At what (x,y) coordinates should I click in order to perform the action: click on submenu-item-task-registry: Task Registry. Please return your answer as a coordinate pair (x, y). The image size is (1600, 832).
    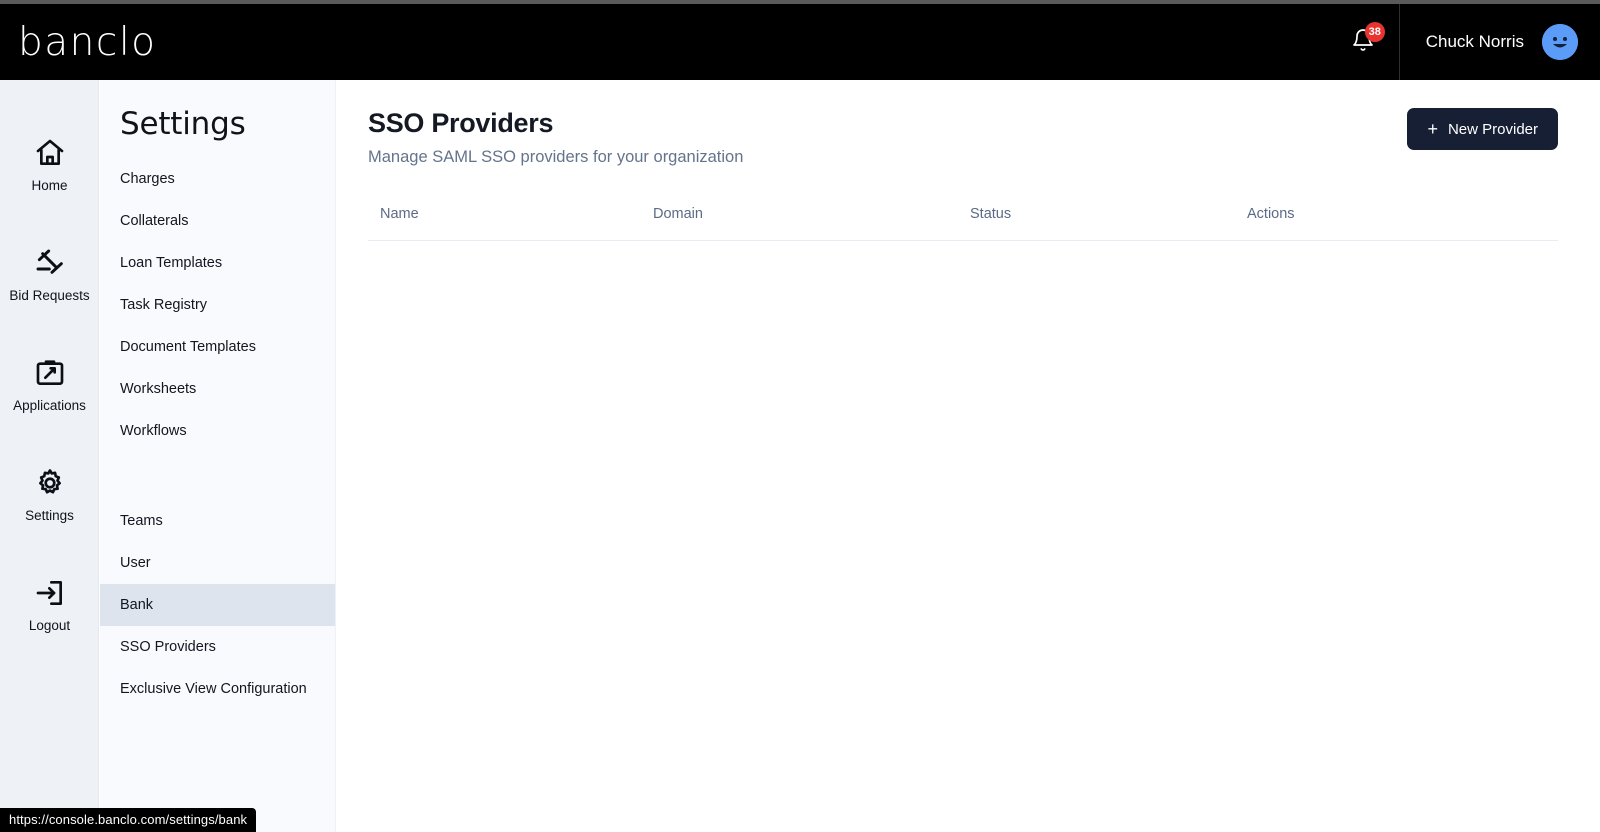
    Looking at the image, I should click on (217, 305).